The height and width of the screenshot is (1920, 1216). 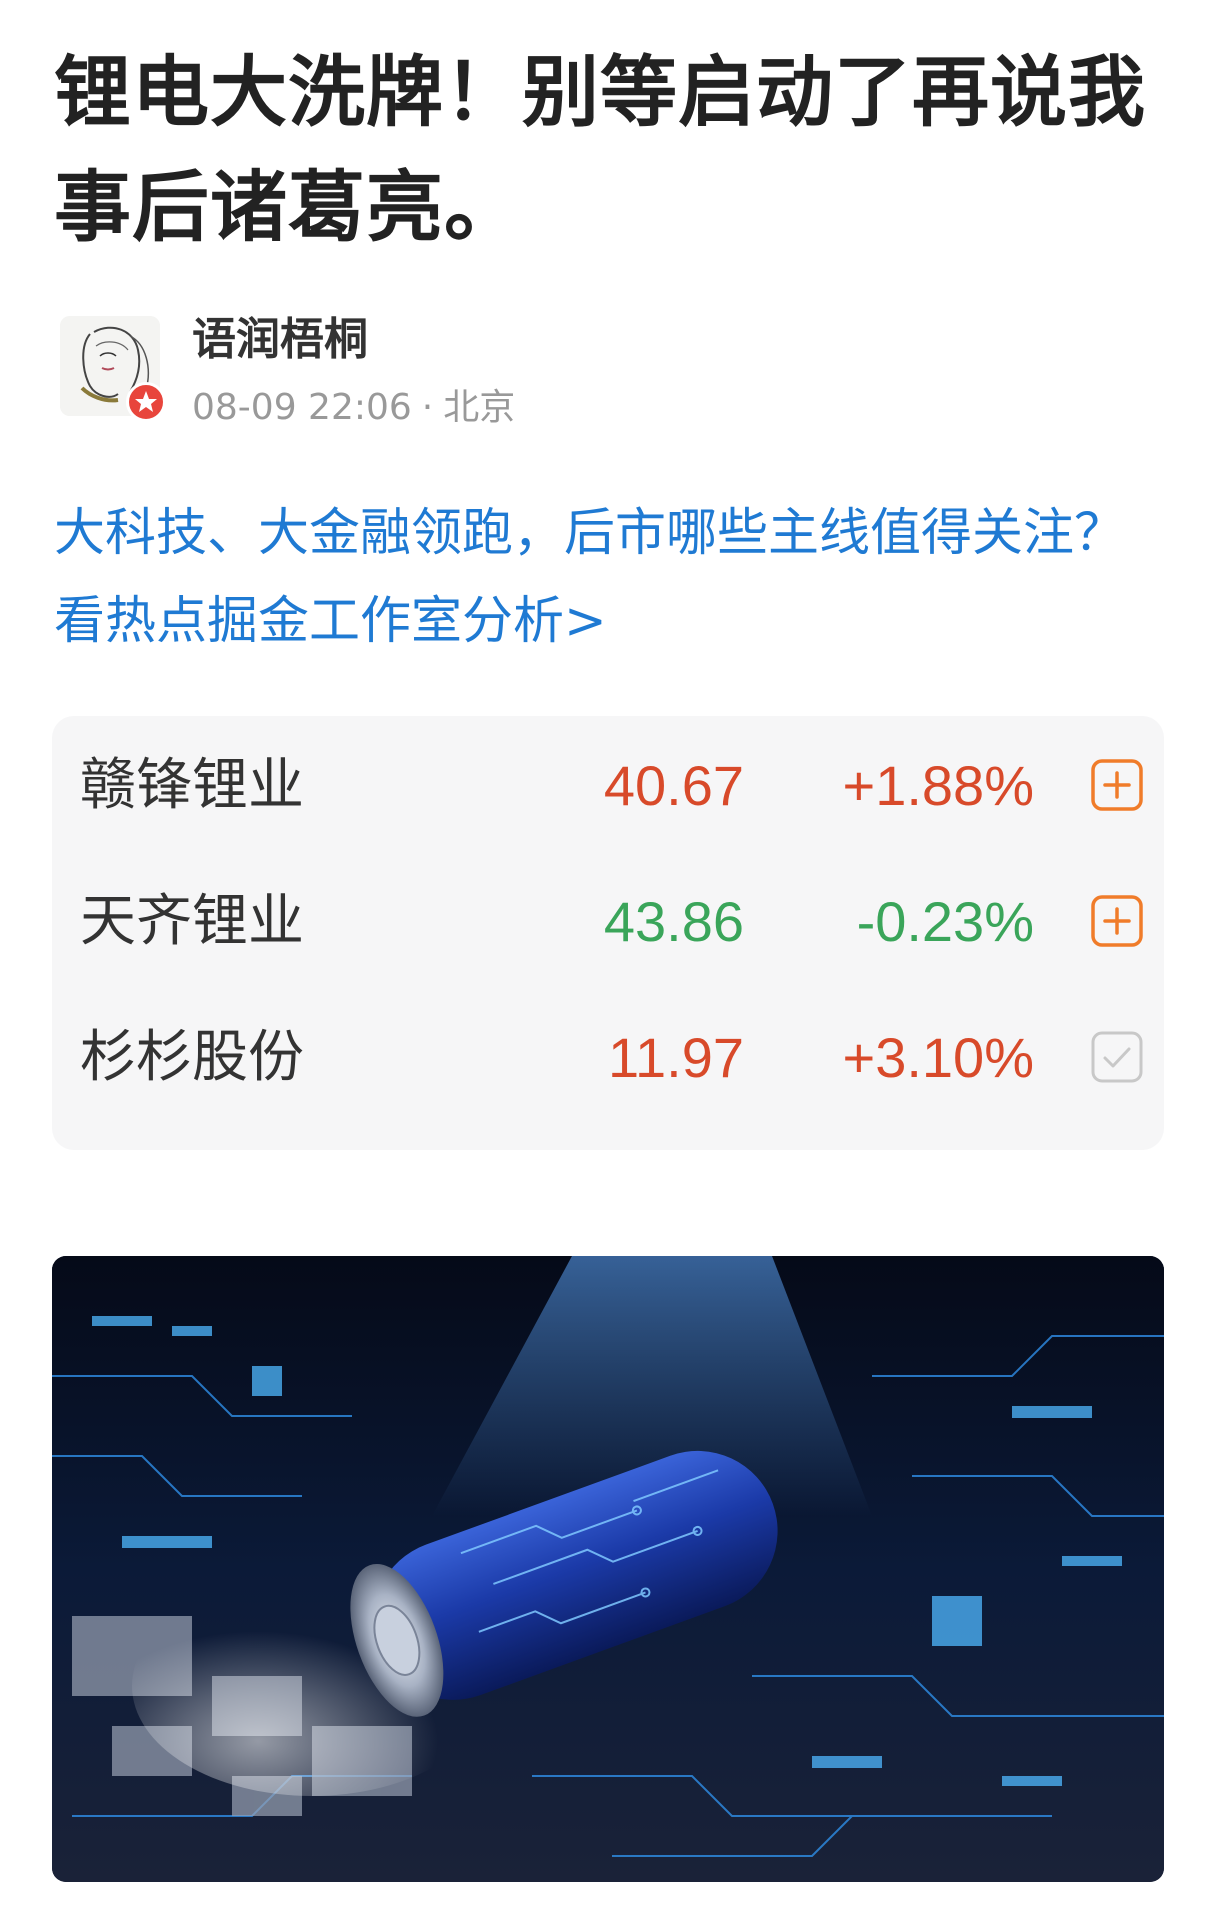 I want to click on stock-price: 11.97, so click(x=676, y=1057).